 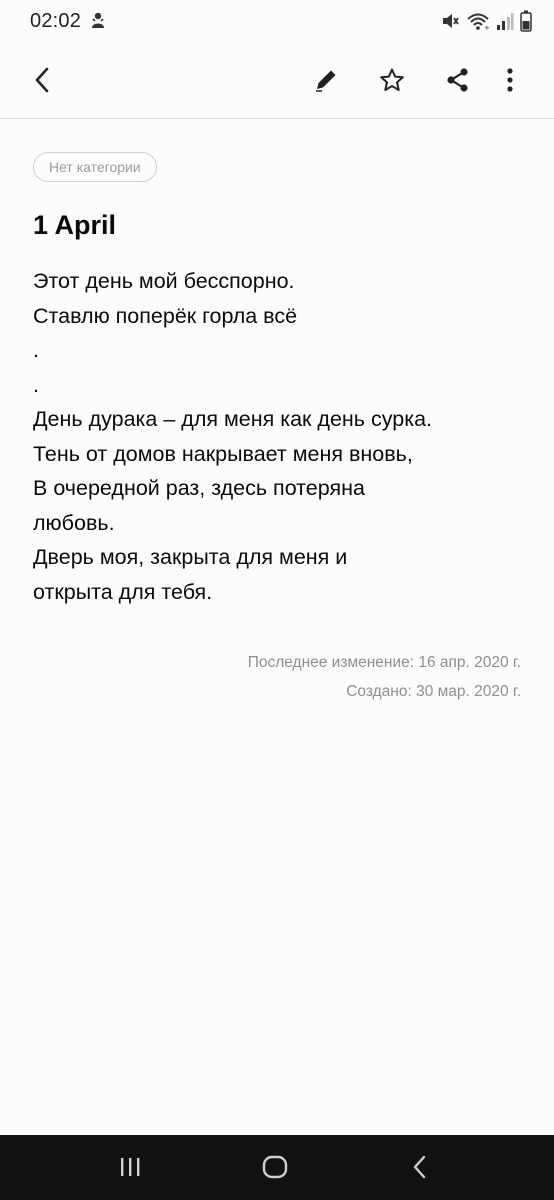 What do you see at coordinates (526, 21) in the screenshot?
I see `battery-icon` at bounding box center [526, 21].